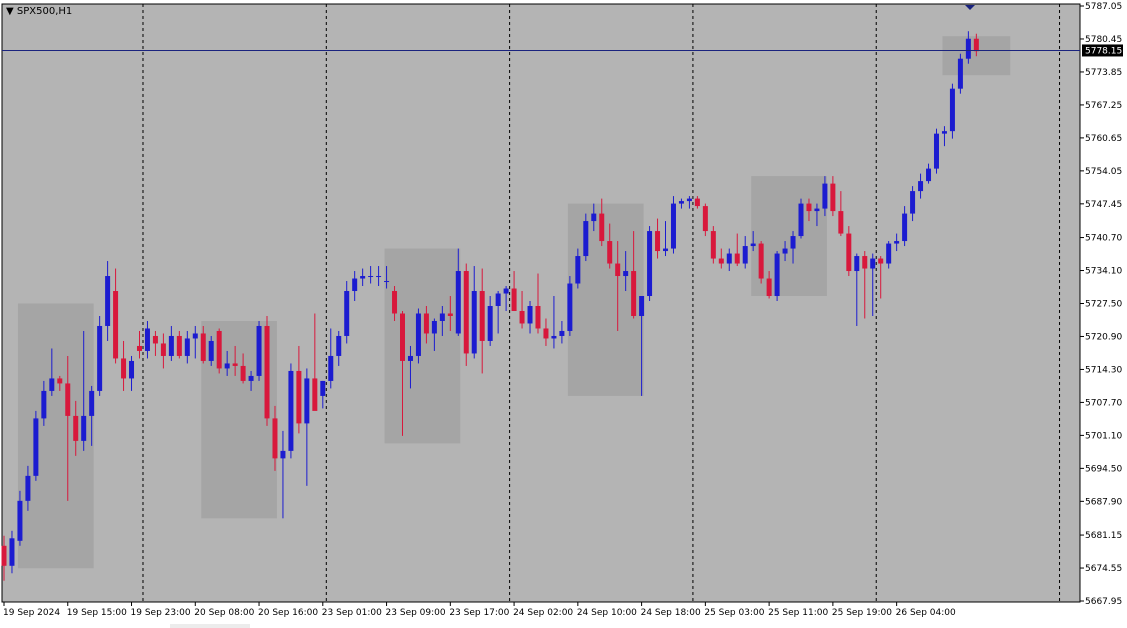 Image resolution: width=1127 pixels, height=628 pixels. I want to click on y-tick-label: 5734.10, so click(1103, 272).